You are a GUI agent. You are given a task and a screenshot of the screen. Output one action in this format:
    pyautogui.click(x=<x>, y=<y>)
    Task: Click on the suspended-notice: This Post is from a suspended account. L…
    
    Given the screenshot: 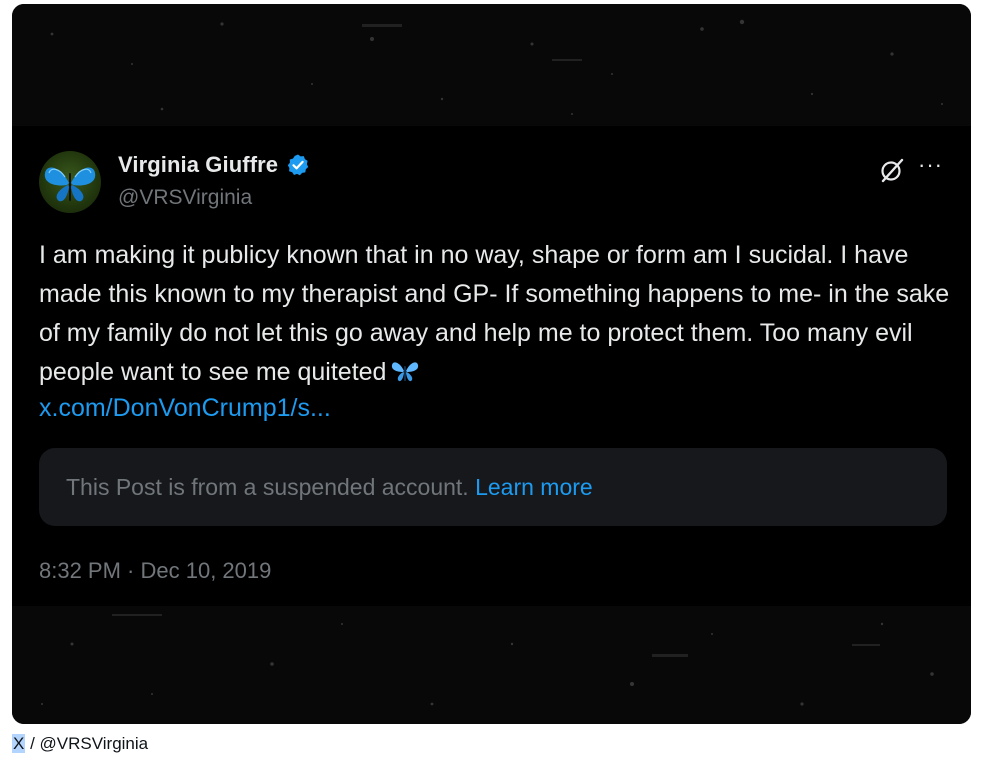 What is the action you would take?
    pyautogui.click(x=493, y=487)
    